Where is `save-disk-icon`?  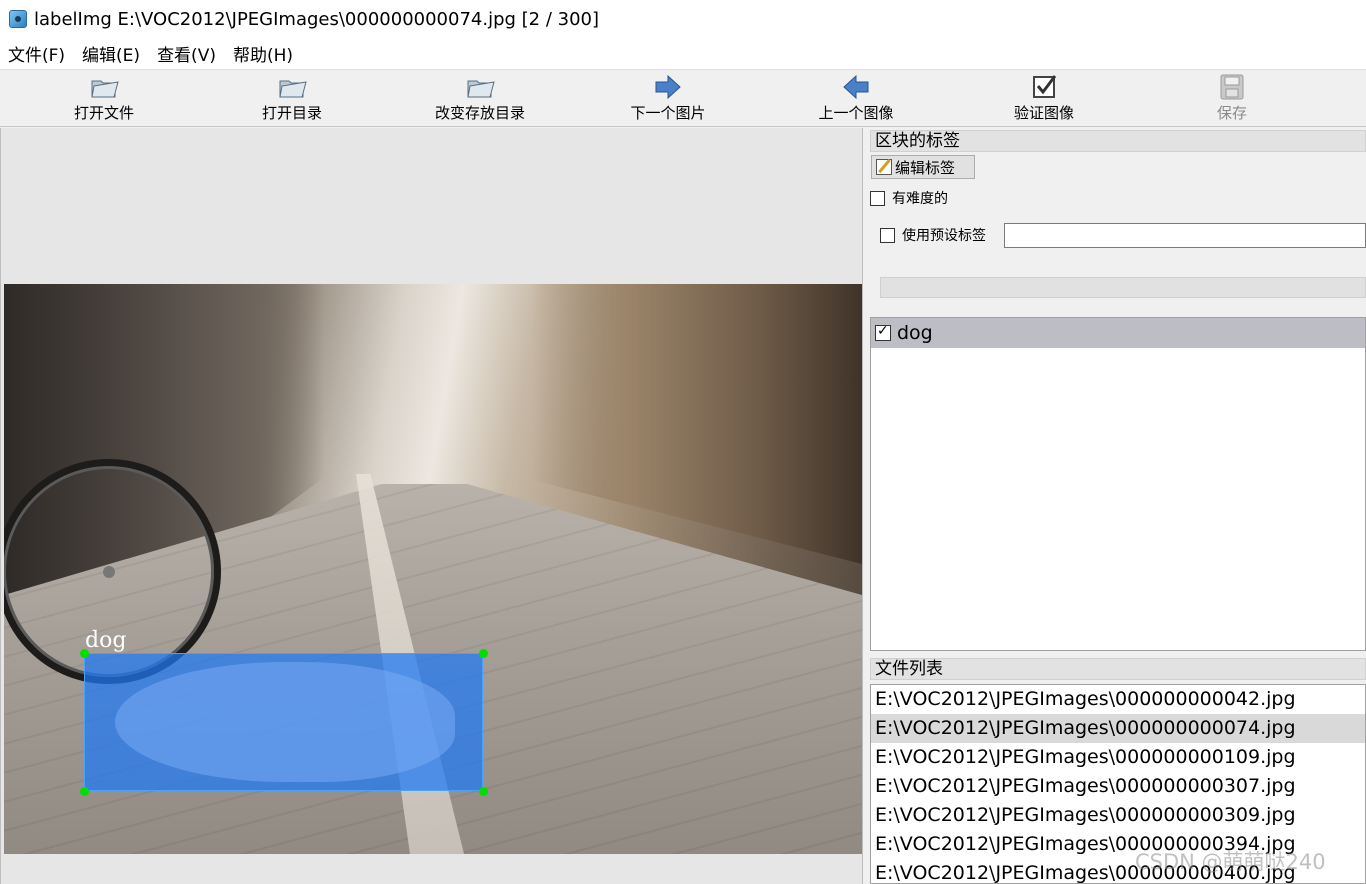 save-disk-icon is located at coordinates (1232, 87).